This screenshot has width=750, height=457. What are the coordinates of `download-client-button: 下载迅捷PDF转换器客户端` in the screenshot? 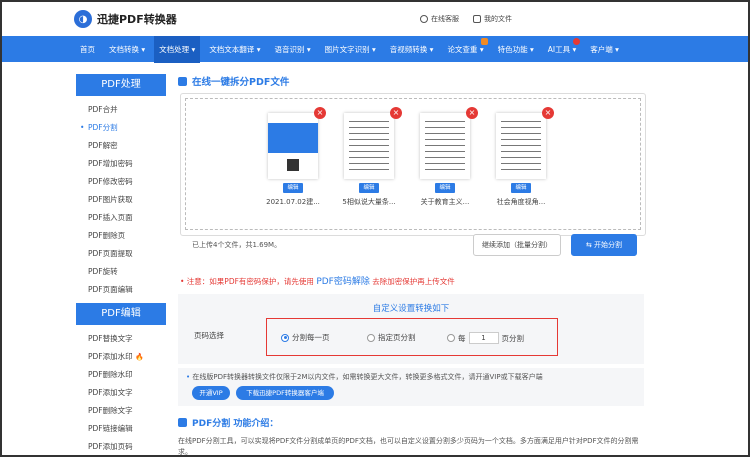 It's located at (285, 393).